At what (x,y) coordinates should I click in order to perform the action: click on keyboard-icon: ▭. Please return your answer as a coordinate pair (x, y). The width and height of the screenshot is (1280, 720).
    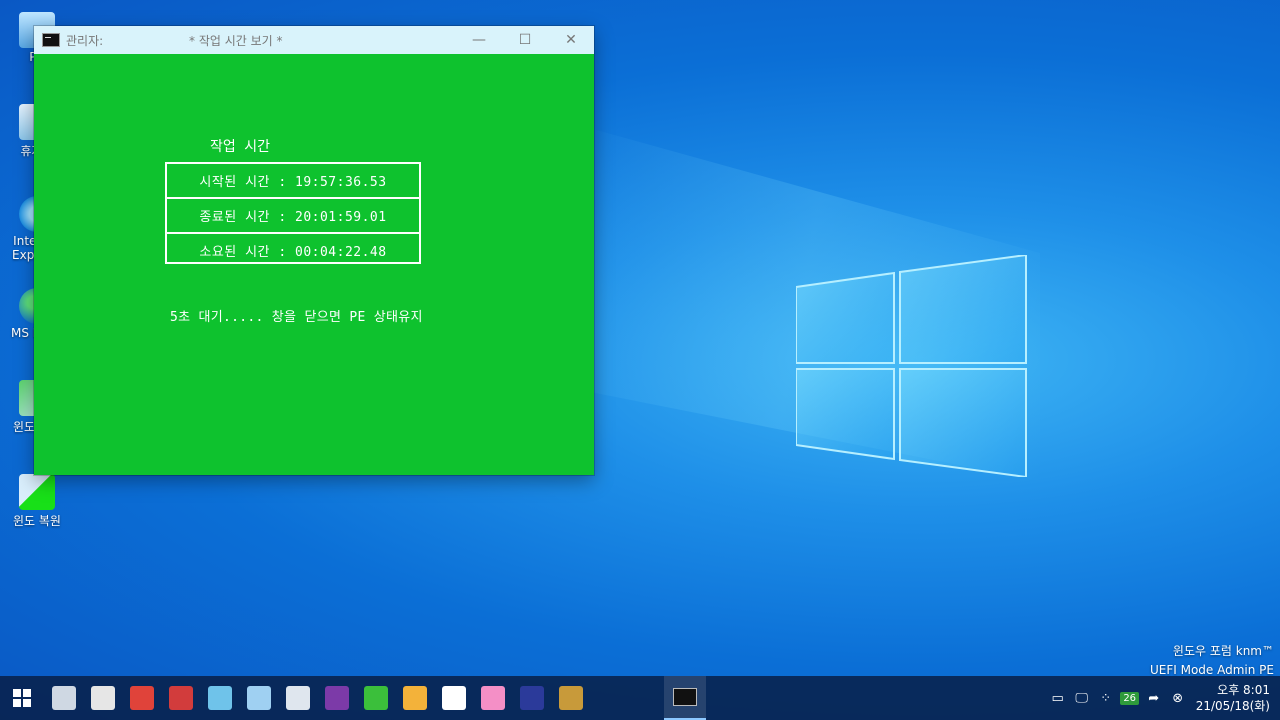
    Looking at the image, I should click on (1058, 698).